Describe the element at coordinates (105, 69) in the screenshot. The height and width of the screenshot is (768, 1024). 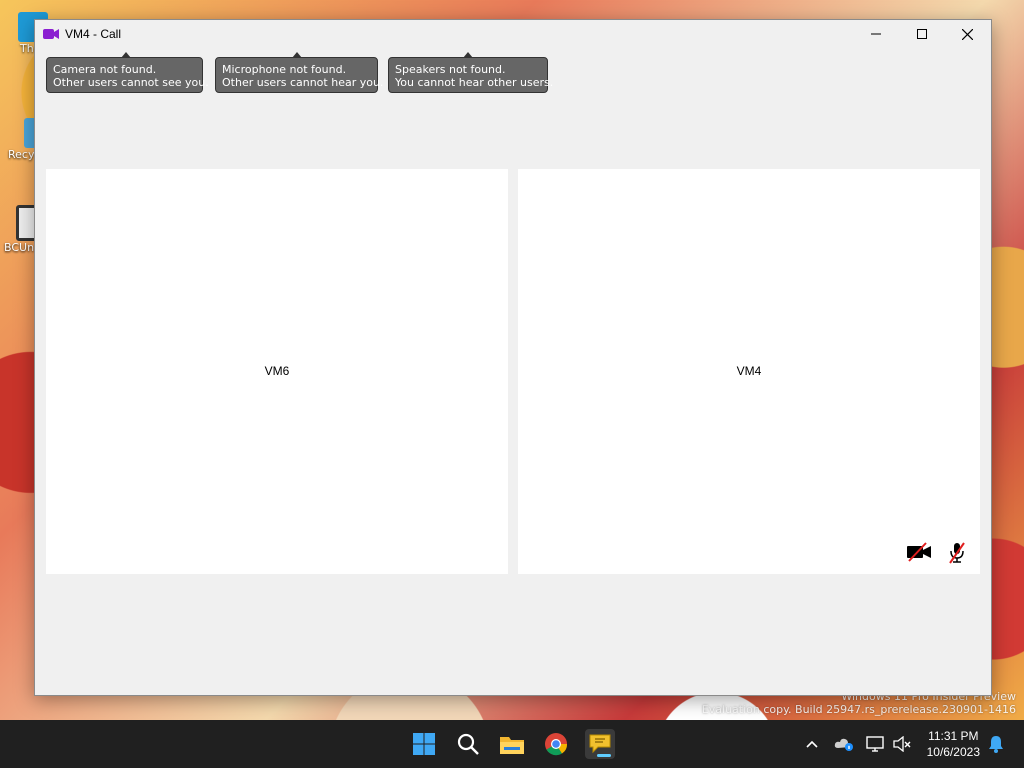
I see `tooltip-line: Camera not found.` at that location.